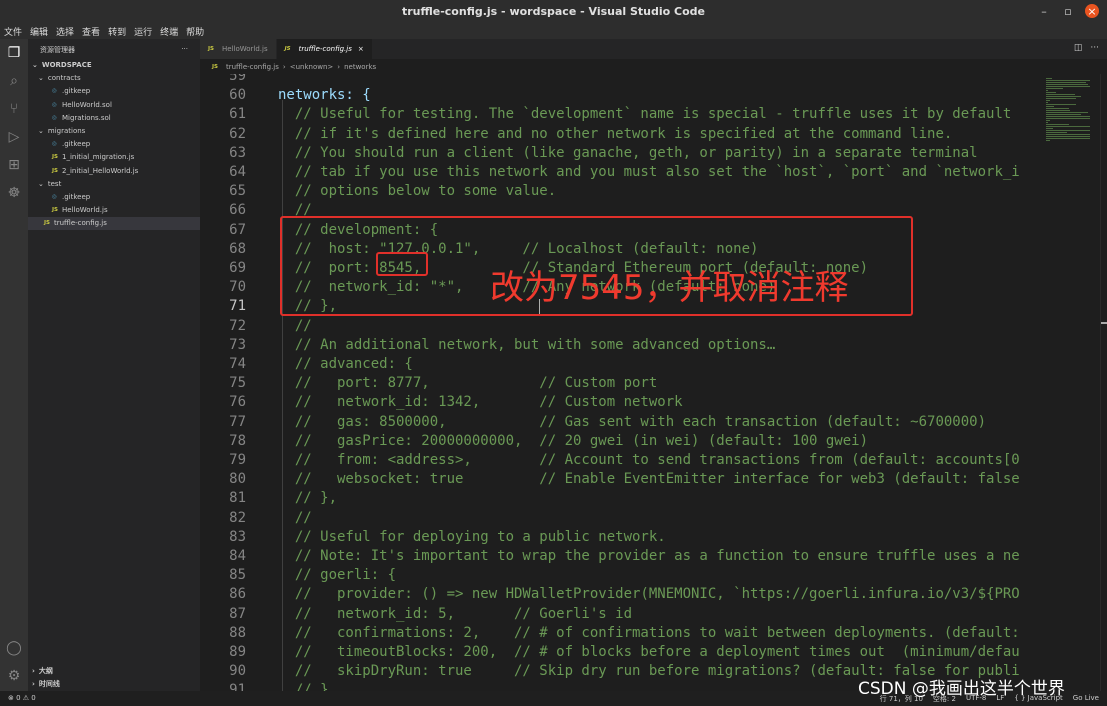 The height and width of the screenshot is (706, 1107). What do you see at coordinates (114, 671) in the screenshot?
I see `outline-section: › 大纲` at bounding box center [114, 671].